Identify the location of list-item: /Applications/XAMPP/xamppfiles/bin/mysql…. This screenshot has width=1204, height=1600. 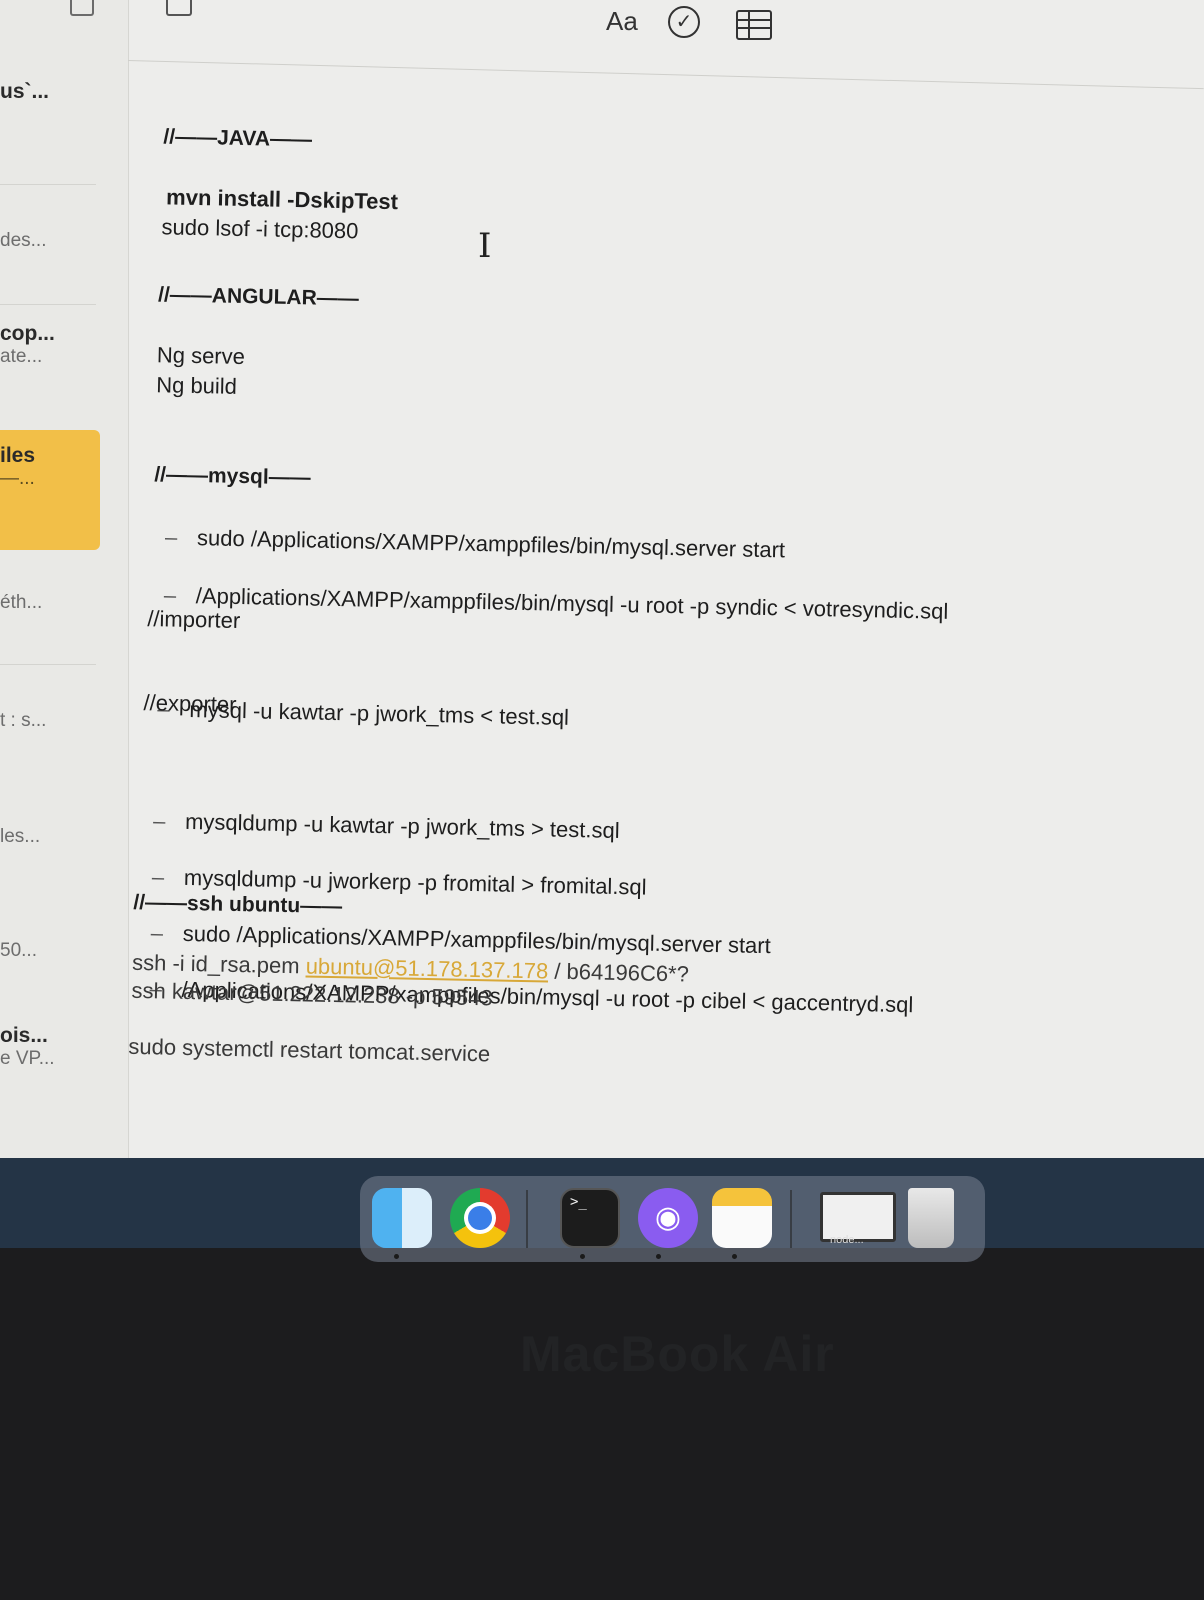
(684, 606).